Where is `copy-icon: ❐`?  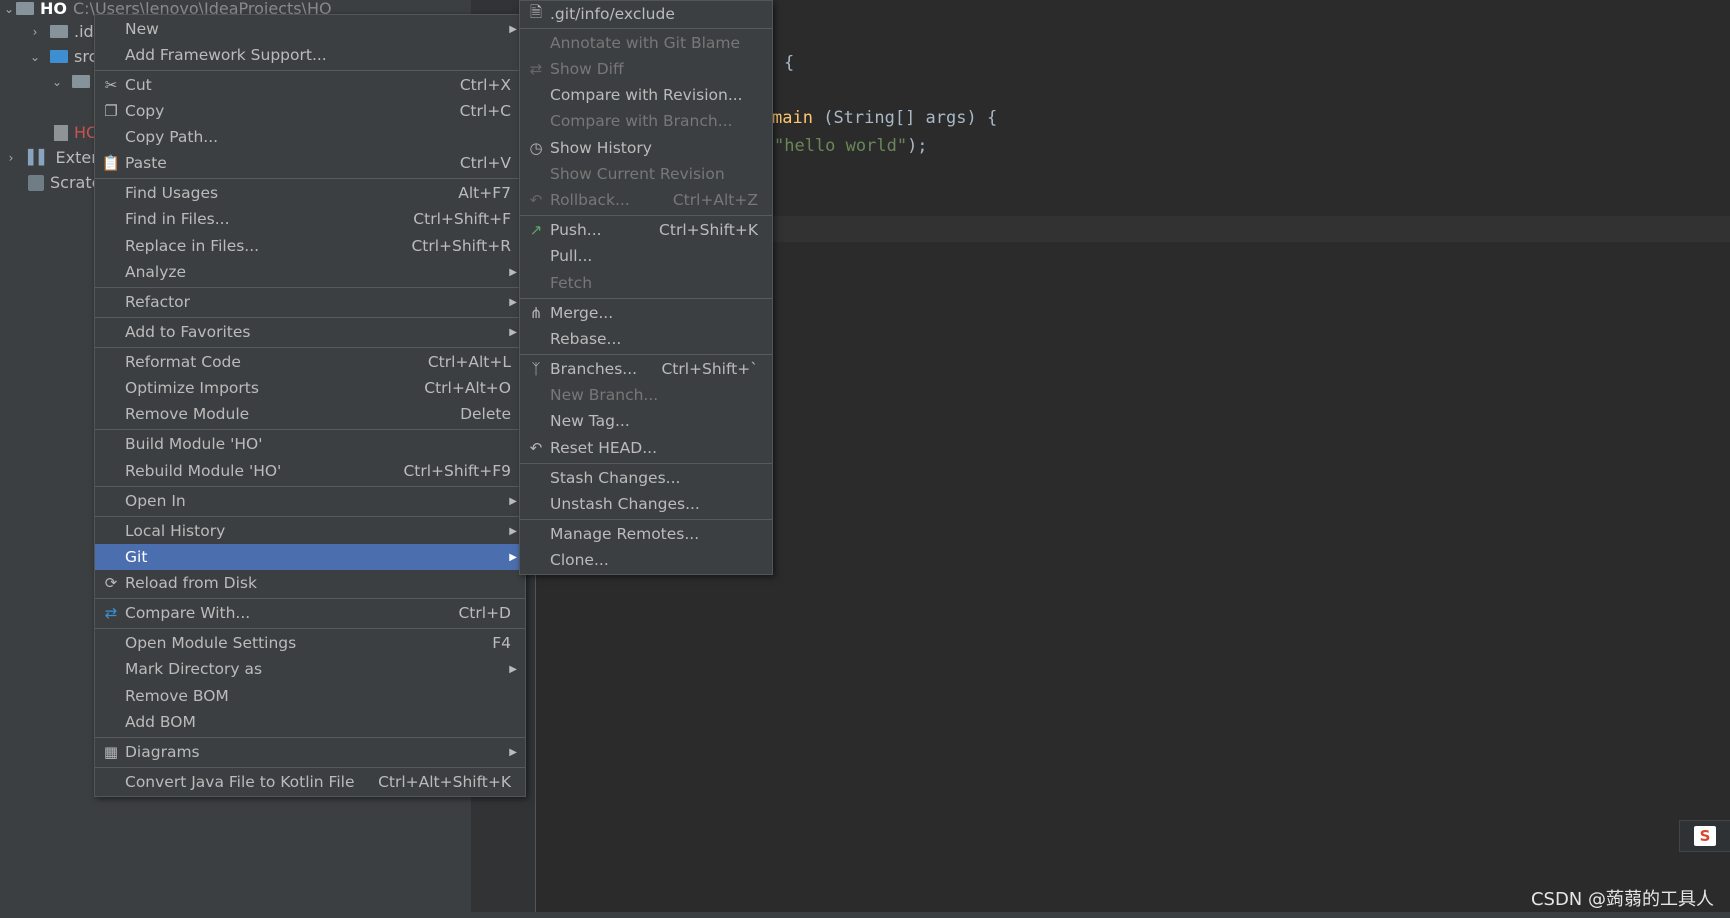 copy-icon: ❐ is located at coordinates (111, 111).